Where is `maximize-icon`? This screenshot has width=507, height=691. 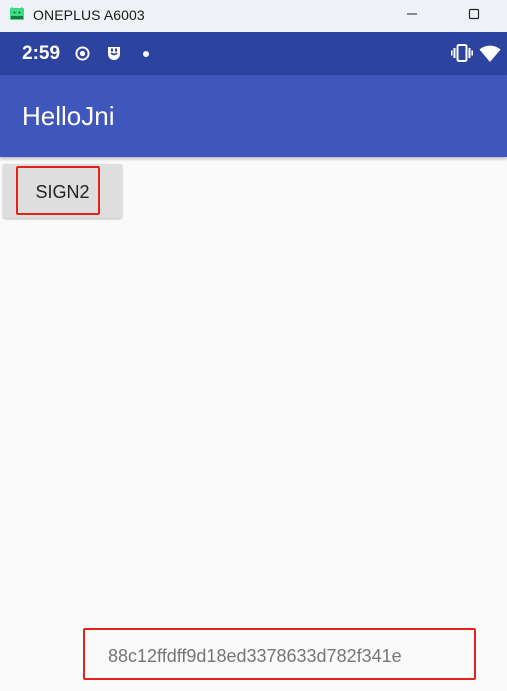
maximize-icon is located at coordinates (474, 14).